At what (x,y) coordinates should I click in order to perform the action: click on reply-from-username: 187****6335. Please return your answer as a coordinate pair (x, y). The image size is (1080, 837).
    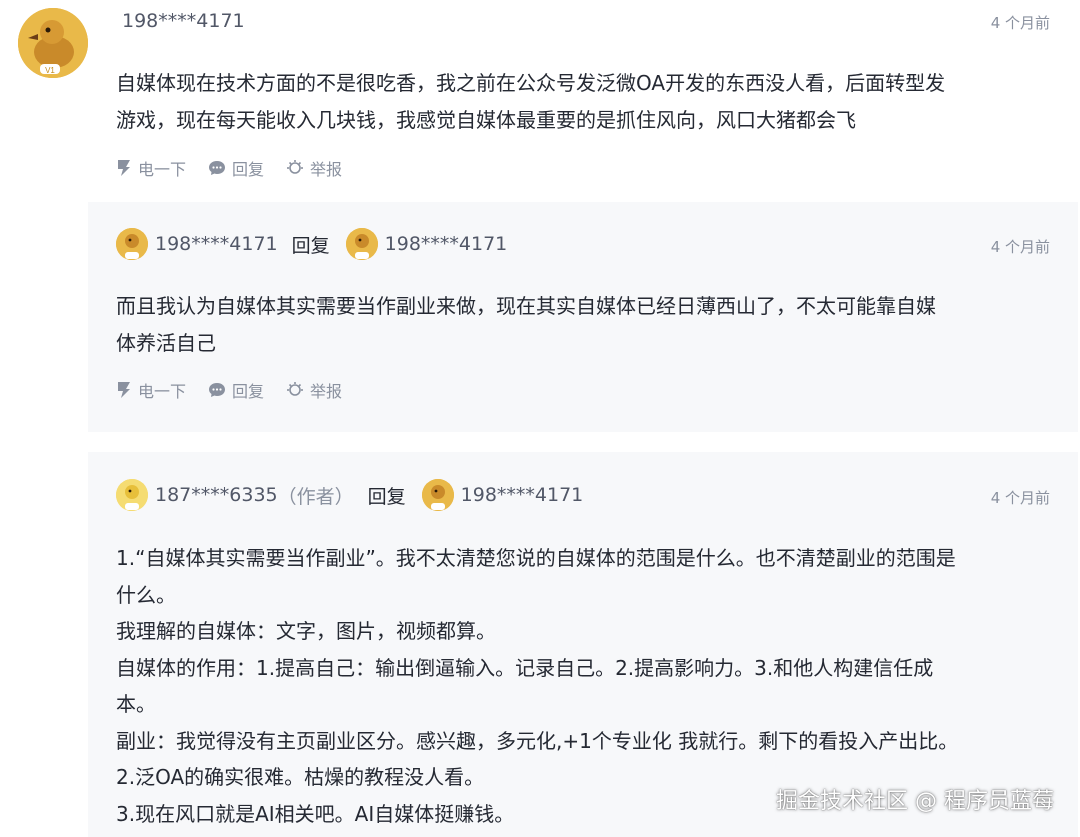
    Looking at the image, I should click on (216, 495).